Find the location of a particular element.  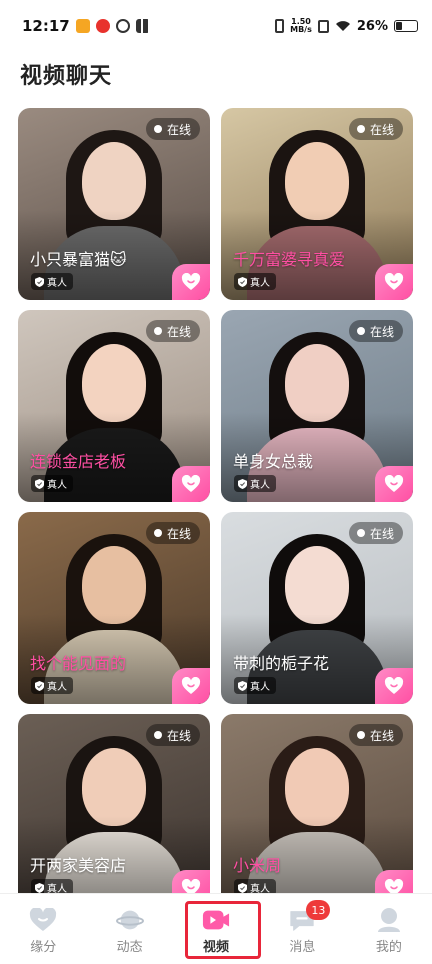

card-name: 连锁金店老板 is located at coordinates (78, 461).